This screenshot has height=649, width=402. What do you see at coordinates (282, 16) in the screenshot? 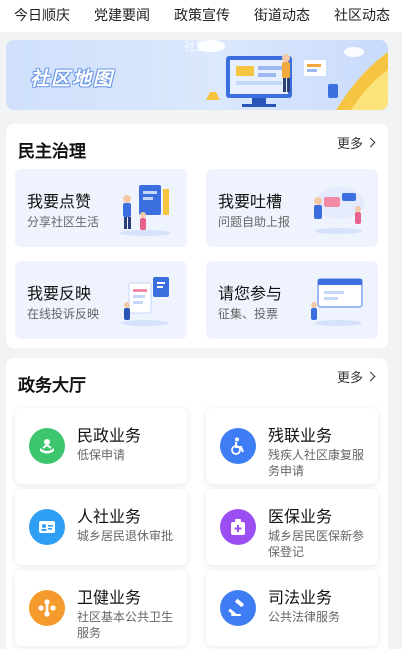
I see `tab-street-news: 街道动态` at bounding box center [282, 16].